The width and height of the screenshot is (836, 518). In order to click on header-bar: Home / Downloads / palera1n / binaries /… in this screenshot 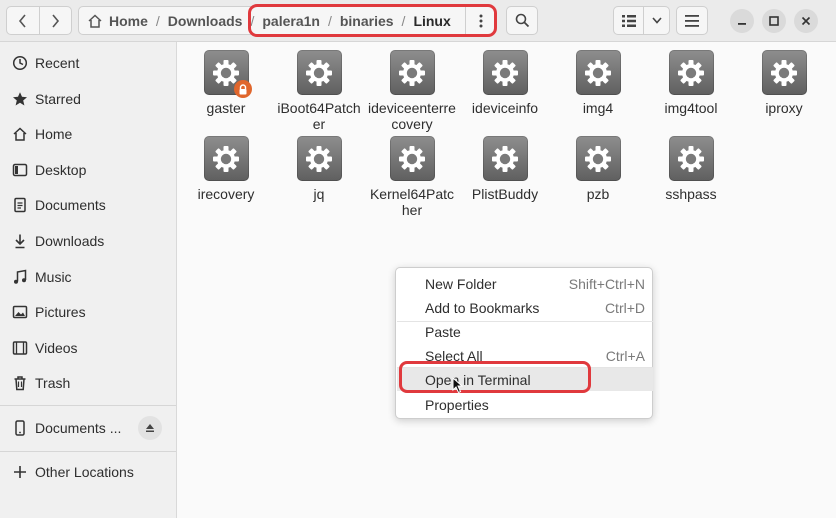, I will do `click(418, 21)`.